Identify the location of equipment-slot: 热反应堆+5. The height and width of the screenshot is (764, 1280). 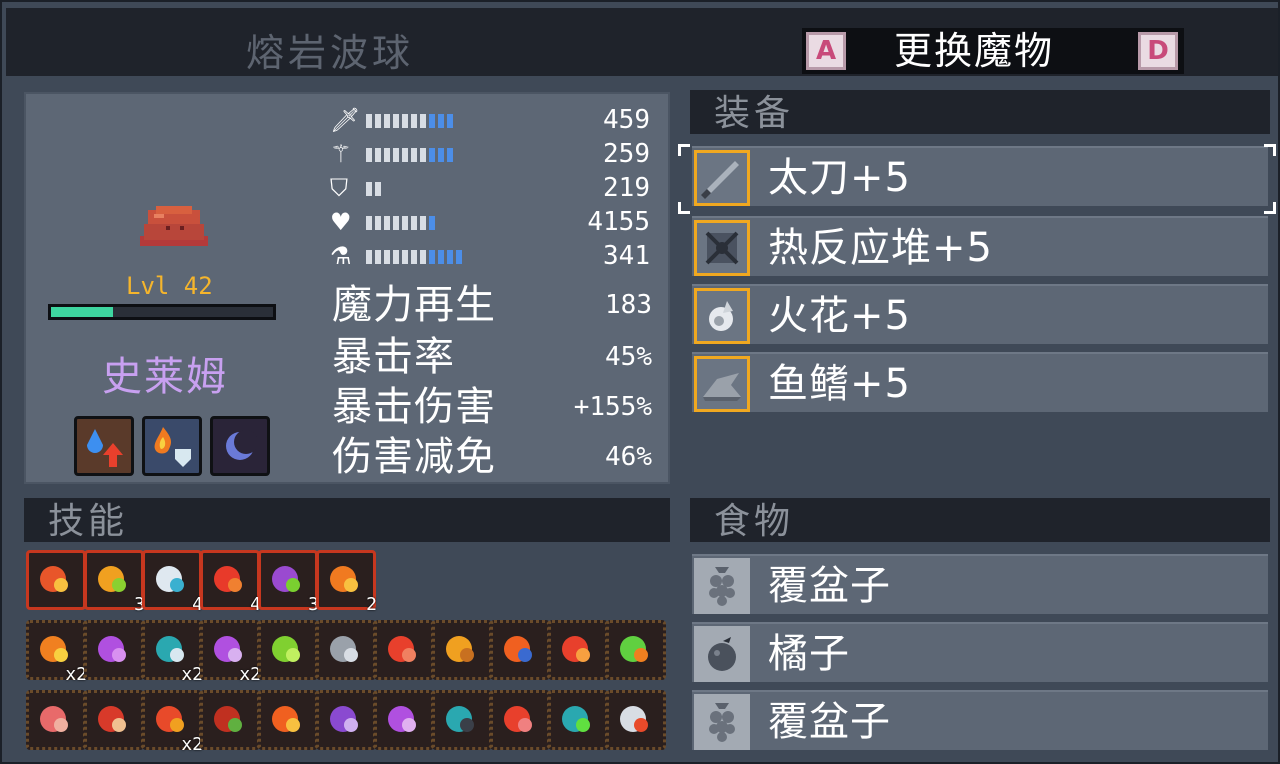
(980, 246).